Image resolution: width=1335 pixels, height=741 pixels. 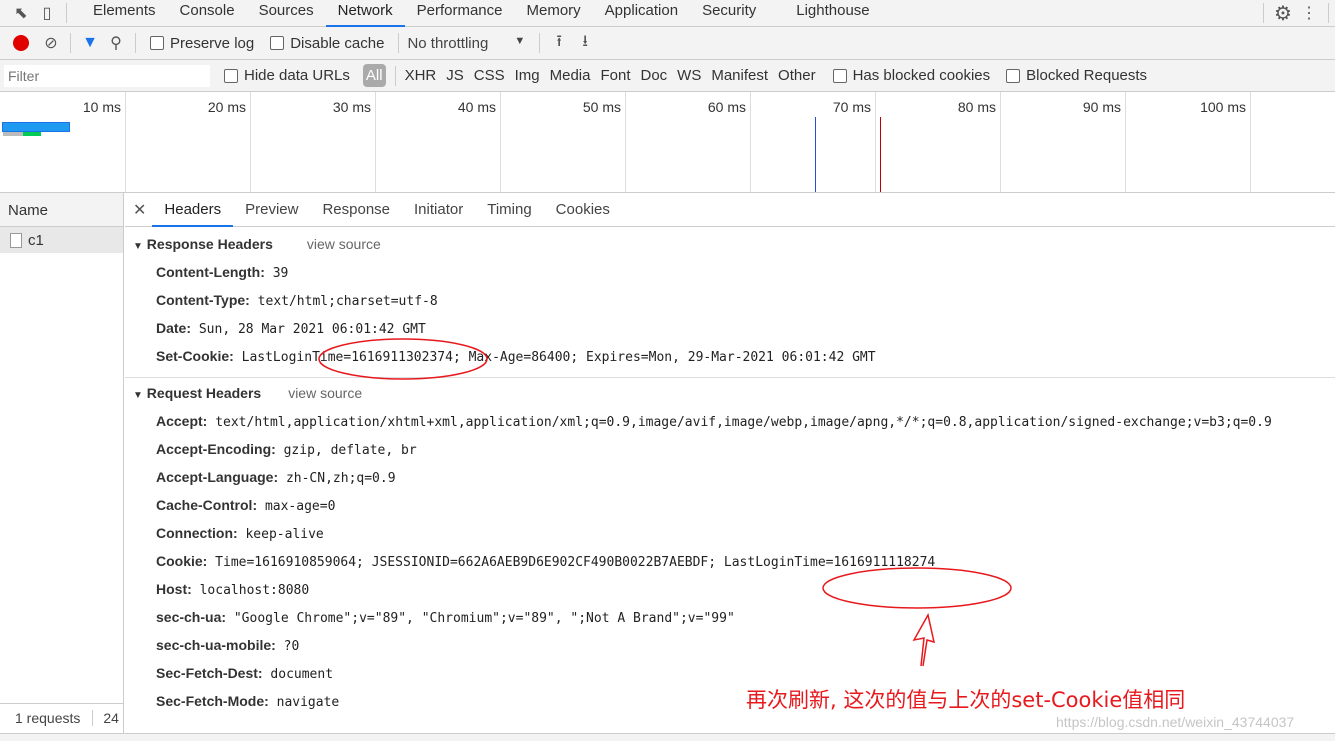 What do you see at coordinates (51, 43) in the screenshot?
I see `clear-icon: ⊘` at bounding box center [51, 43].